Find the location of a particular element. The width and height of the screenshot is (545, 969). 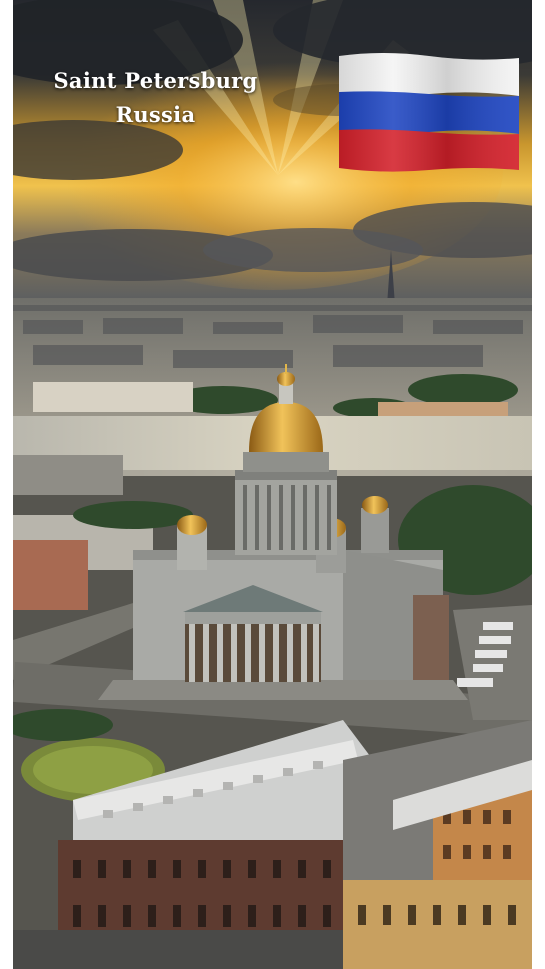

country-name: Russia is located at coordinates (155, 114).